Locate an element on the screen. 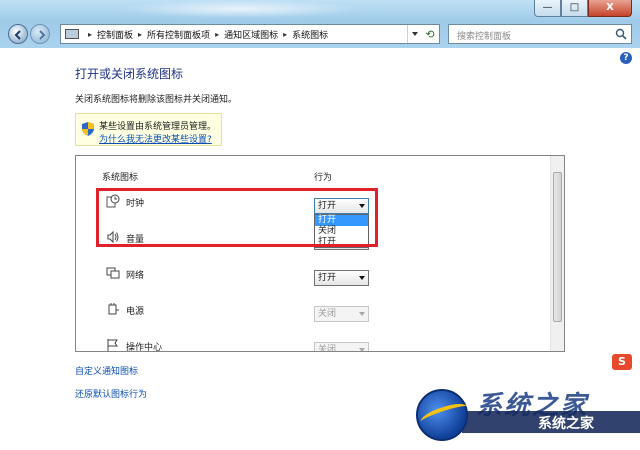  column-header-system-icon: 系统图标 is located at coordinates (120, 178).